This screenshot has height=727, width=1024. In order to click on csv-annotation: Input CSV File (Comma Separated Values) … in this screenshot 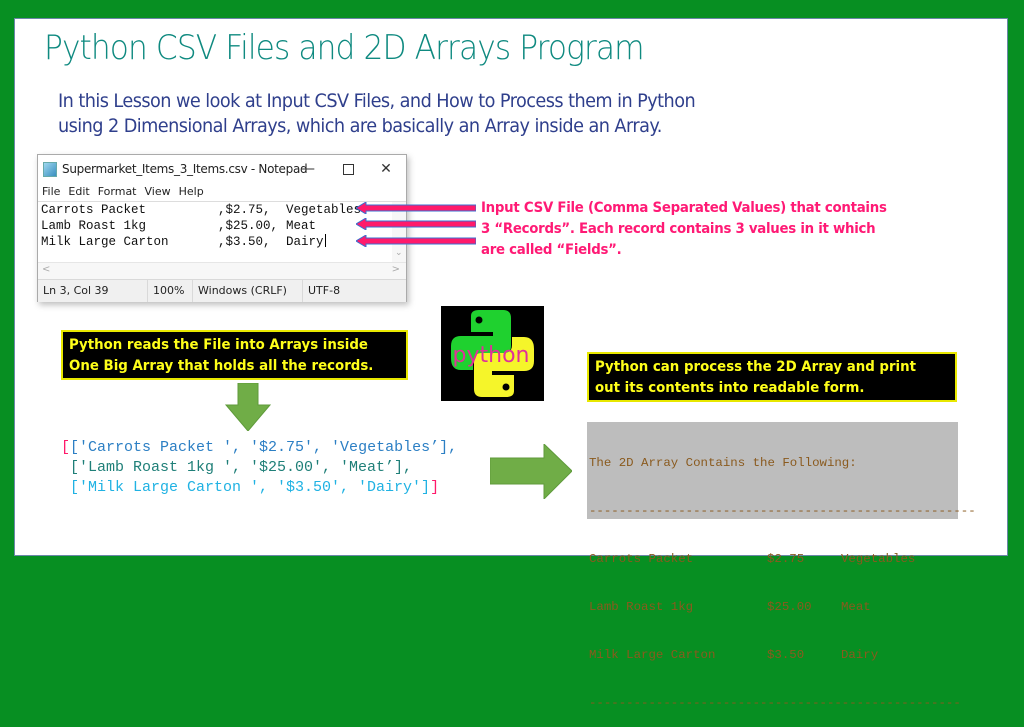, I will do `click(702, 229)`.